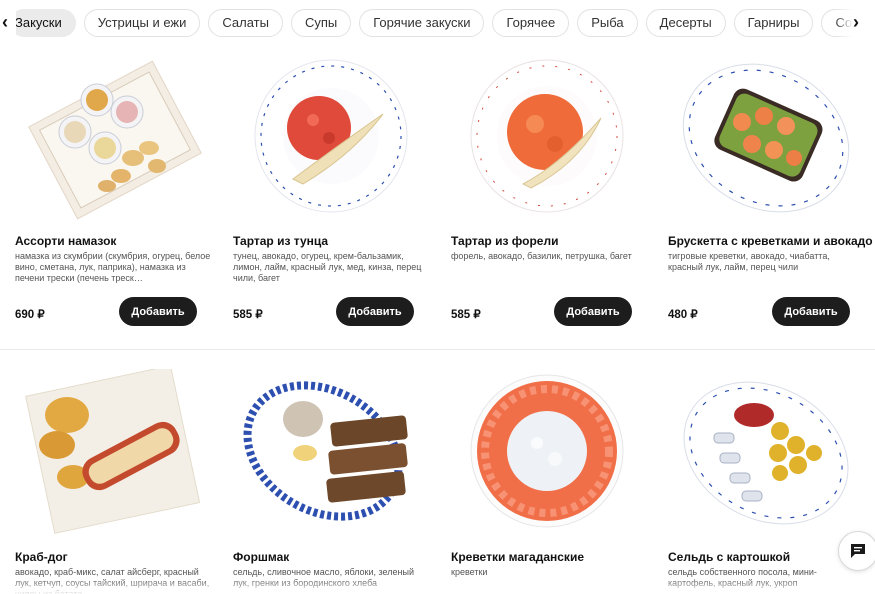 This screenshot has width=875, height=594. What do you see at coordinates (321, 23) in the screenshot?
I see `tab-soups: Супы` at bounding box center [321, 23].